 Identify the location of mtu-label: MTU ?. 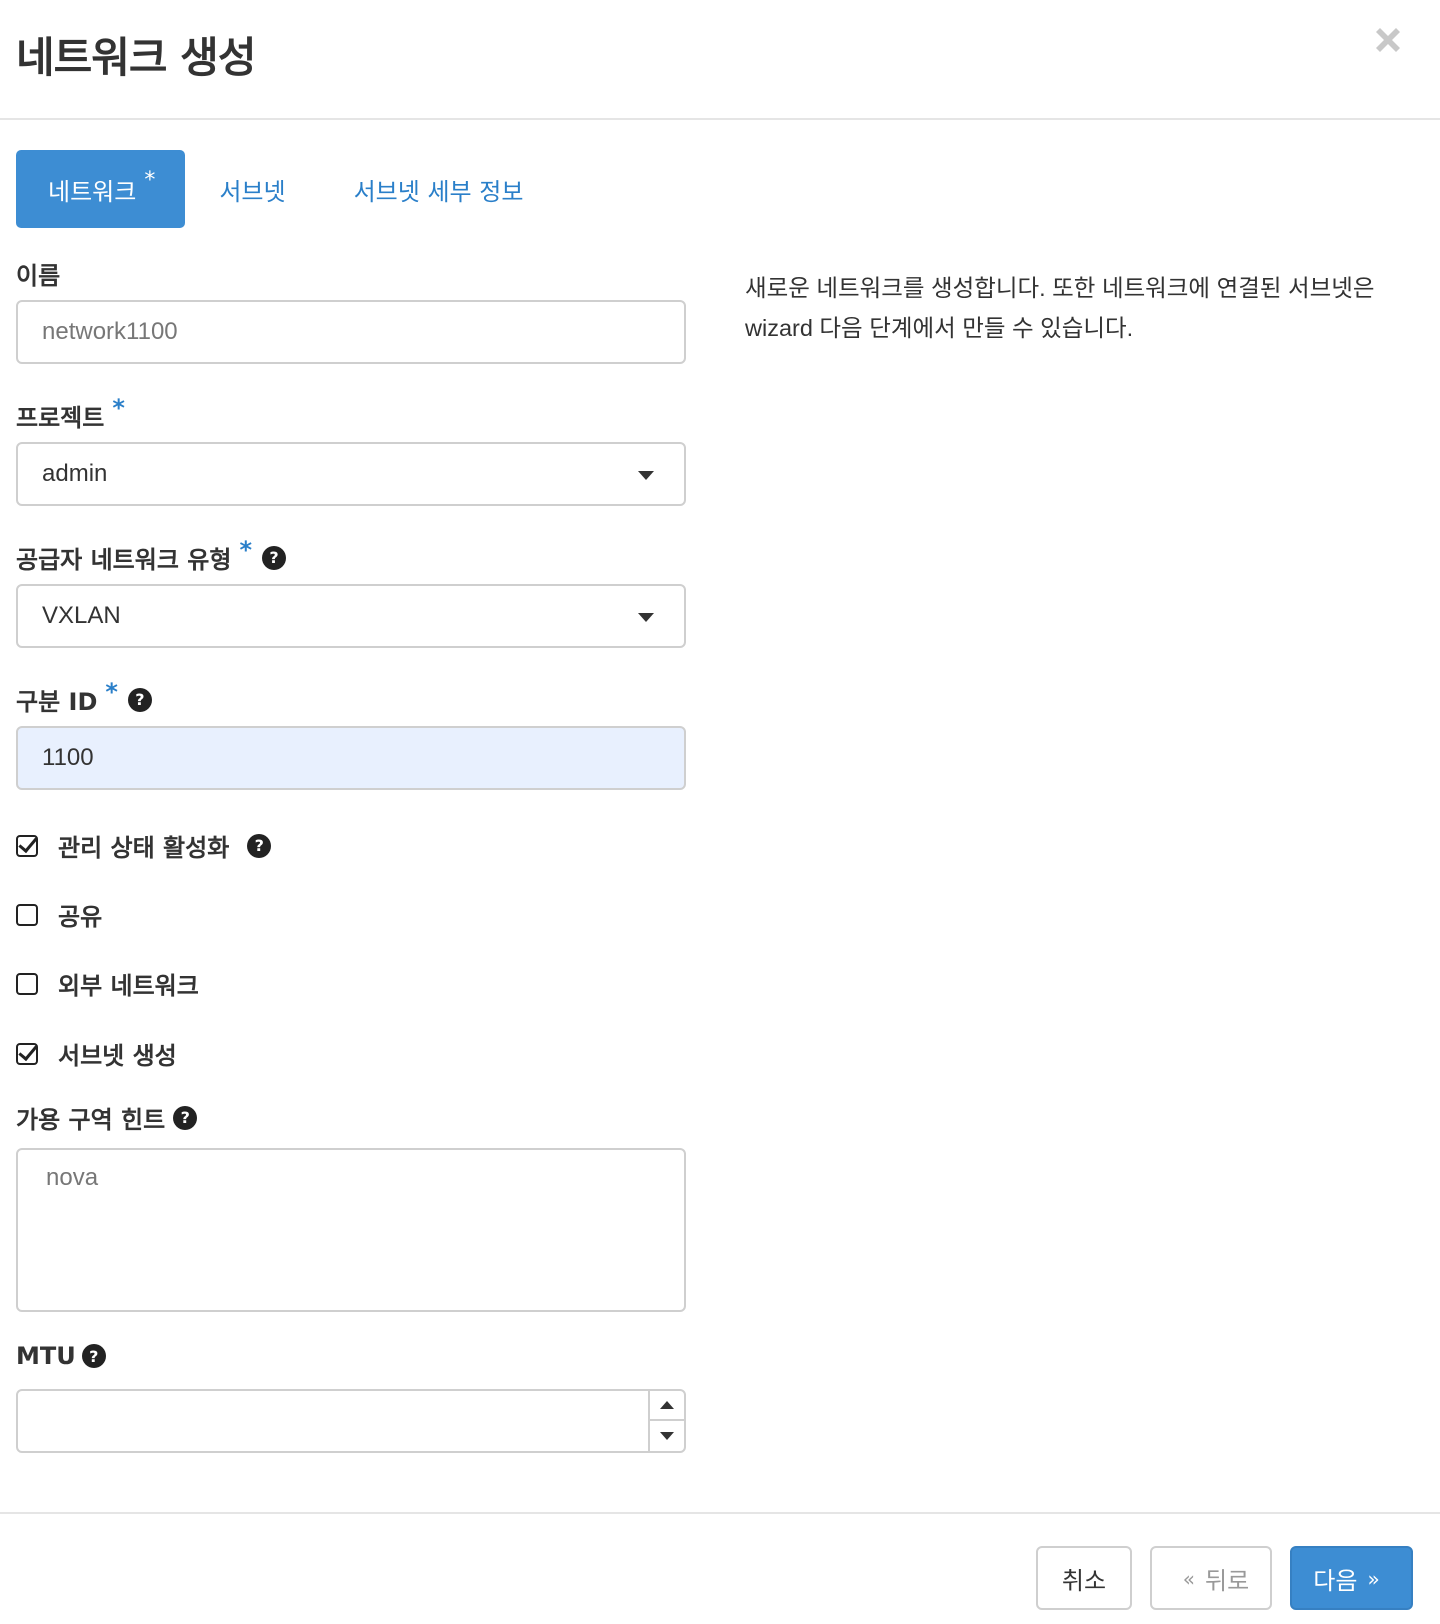
(61, 1356).